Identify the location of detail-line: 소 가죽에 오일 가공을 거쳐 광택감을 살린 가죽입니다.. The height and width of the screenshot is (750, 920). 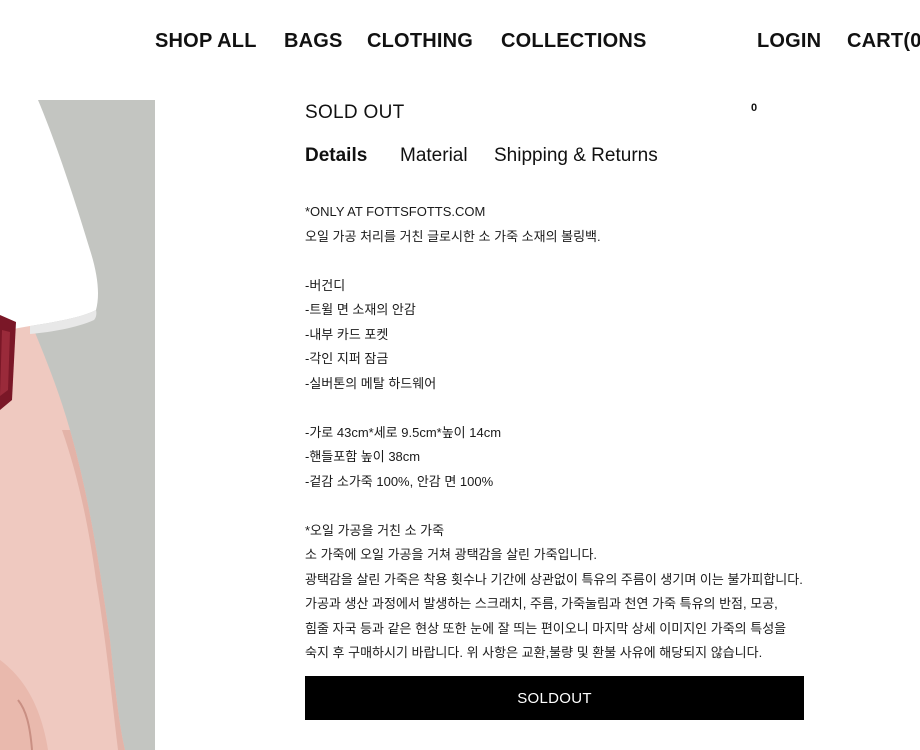
(451, 554).